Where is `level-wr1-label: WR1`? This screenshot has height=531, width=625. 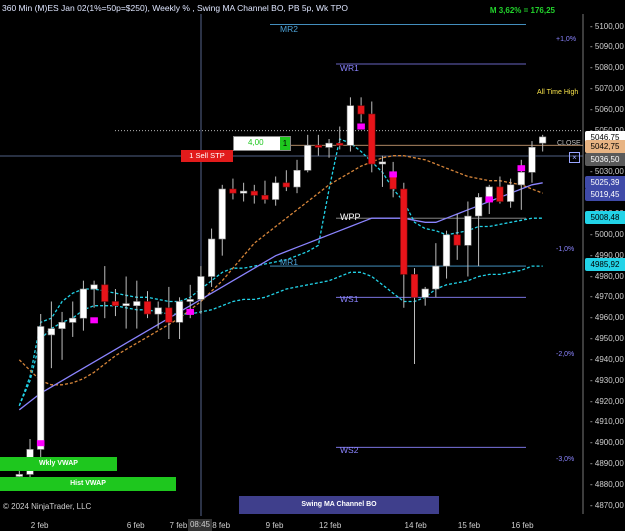 level-wr1-label: WR1 is located at coordinates (349, 68).